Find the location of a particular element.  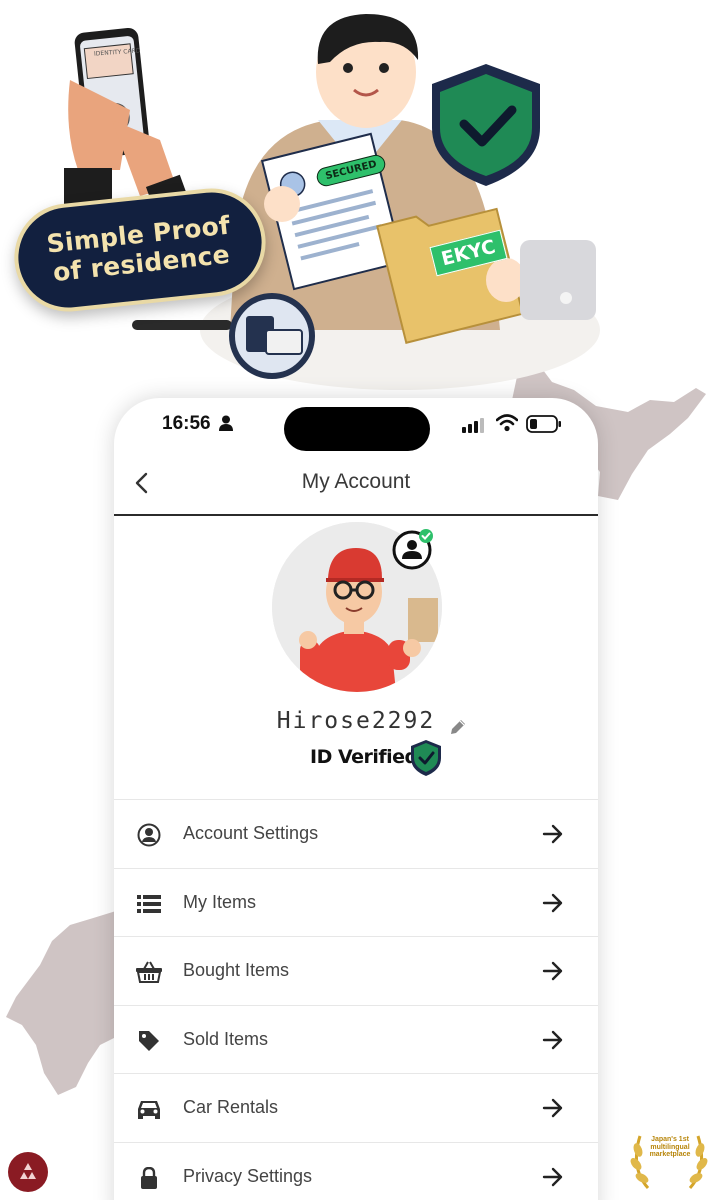

pencil-edit-icon is located at coordinates (458, 727).